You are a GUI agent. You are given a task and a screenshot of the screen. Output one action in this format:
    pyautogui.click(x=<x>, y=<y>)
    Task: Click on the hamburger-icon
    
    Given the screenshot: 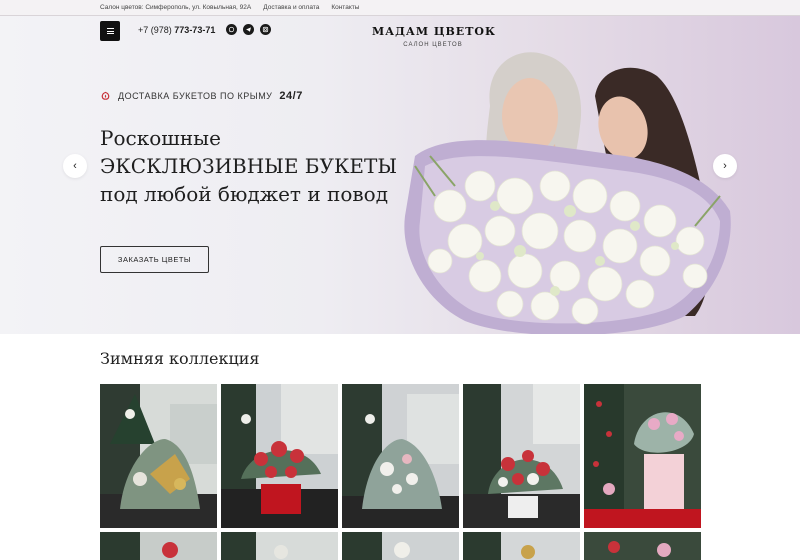 What is the action you would take?
    pyautogui.click(x=110, y=31)
    